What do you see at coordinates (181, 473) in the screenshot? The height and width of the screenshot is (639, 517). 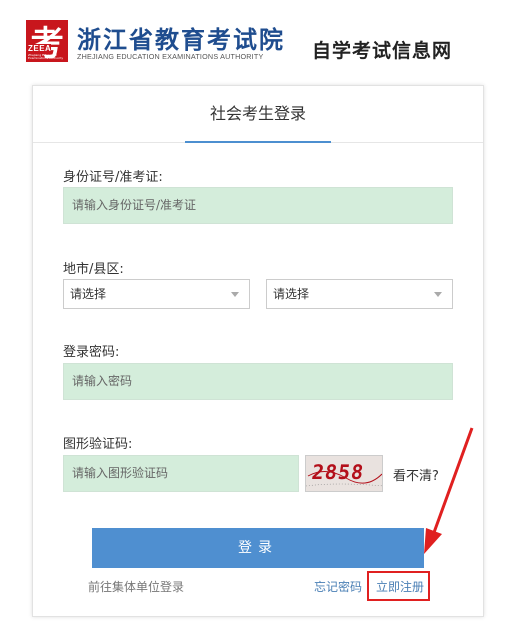 I see `captcha-input: 请输入图形验证码` at bounding box center [181, 473].